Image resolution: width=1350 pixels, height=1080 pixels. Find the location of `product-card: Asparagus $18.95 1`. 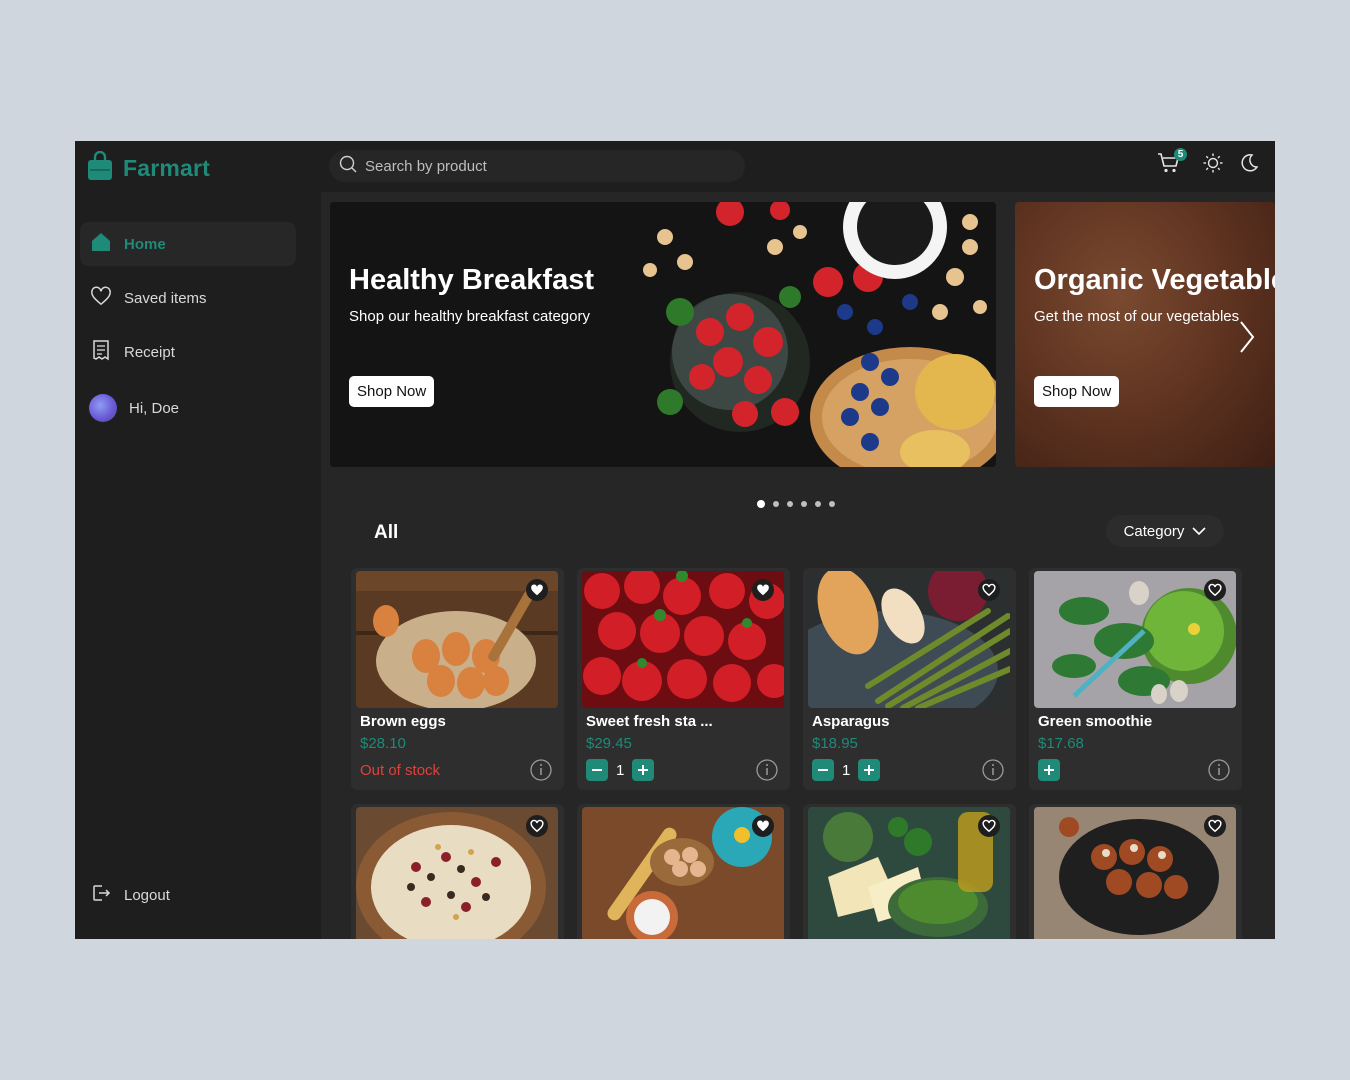

product-card: Asparagus $18.95 1 is located at coordinates (909, 679).